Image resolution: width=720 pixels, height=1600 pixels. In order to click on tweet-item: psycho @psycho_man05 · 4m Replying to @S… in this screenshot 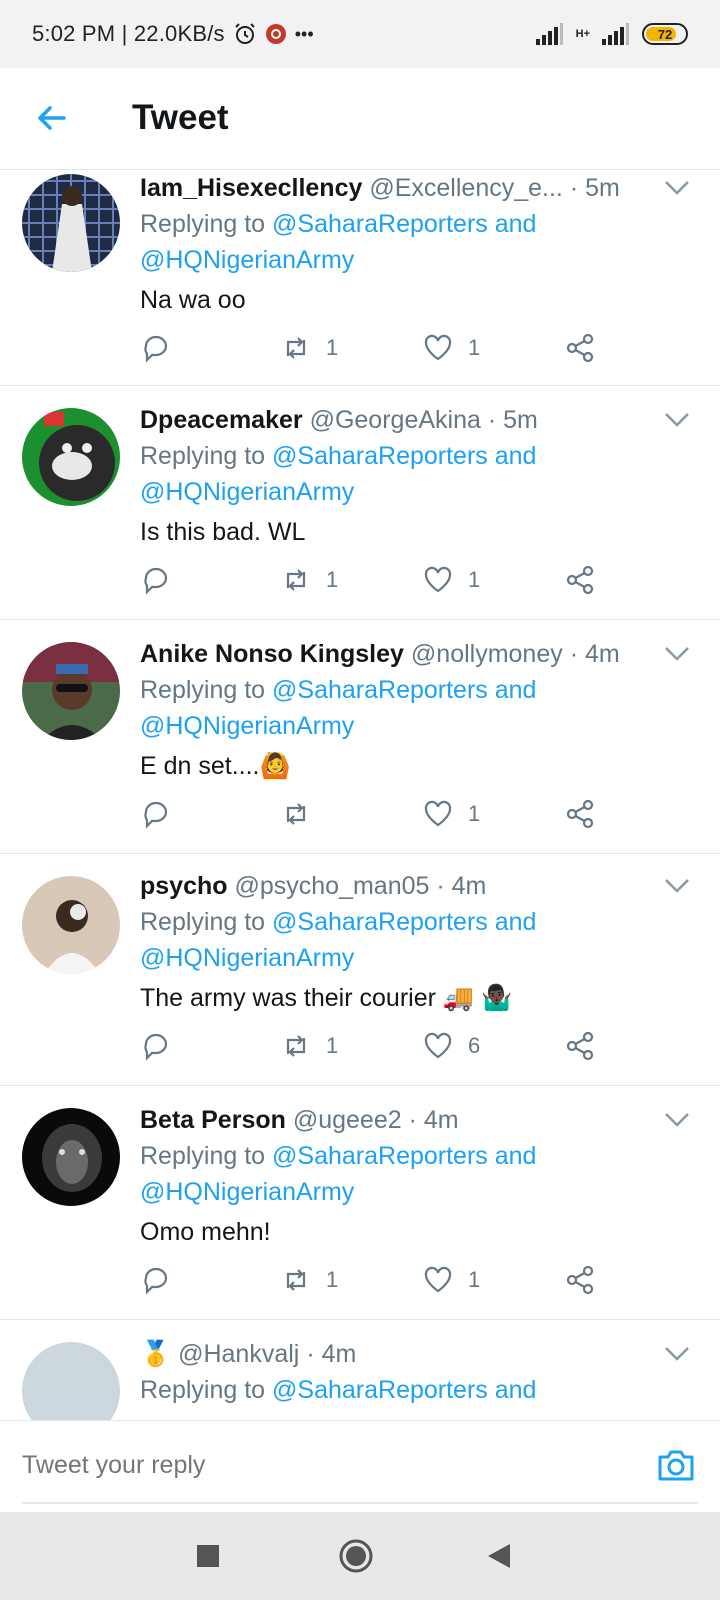, I will do `click(360, 970)`.